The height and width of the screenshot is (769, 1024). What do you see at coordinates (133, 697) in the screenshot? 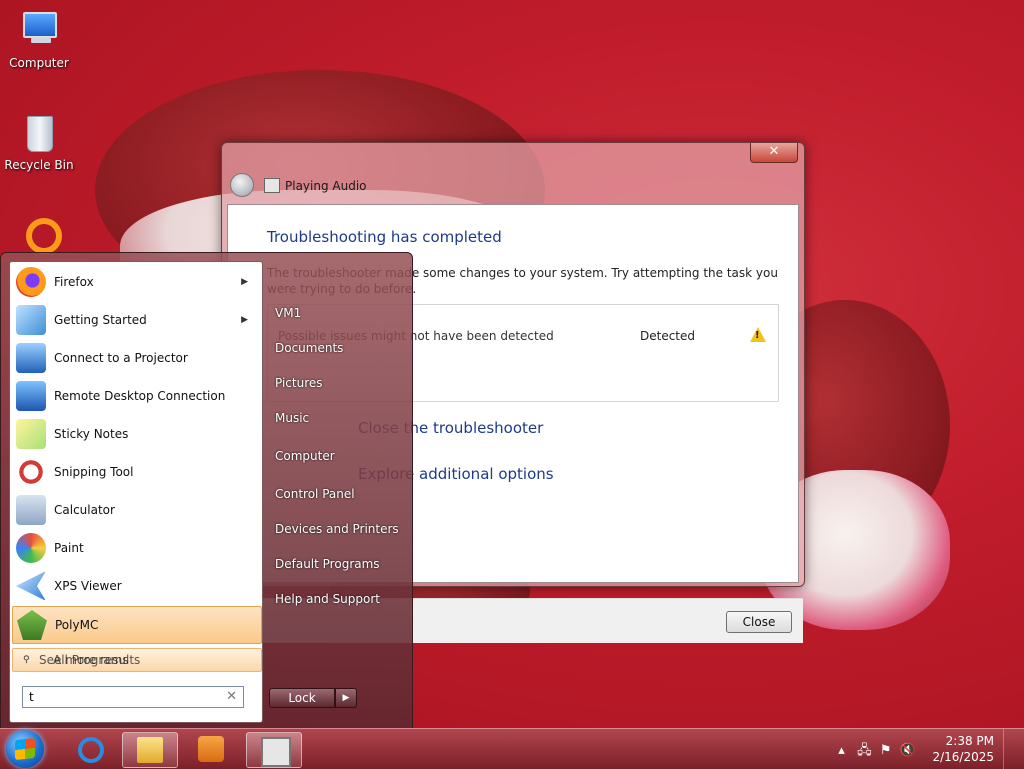
I see `start-search-input: t ✕` at bounding box center [133, 697].